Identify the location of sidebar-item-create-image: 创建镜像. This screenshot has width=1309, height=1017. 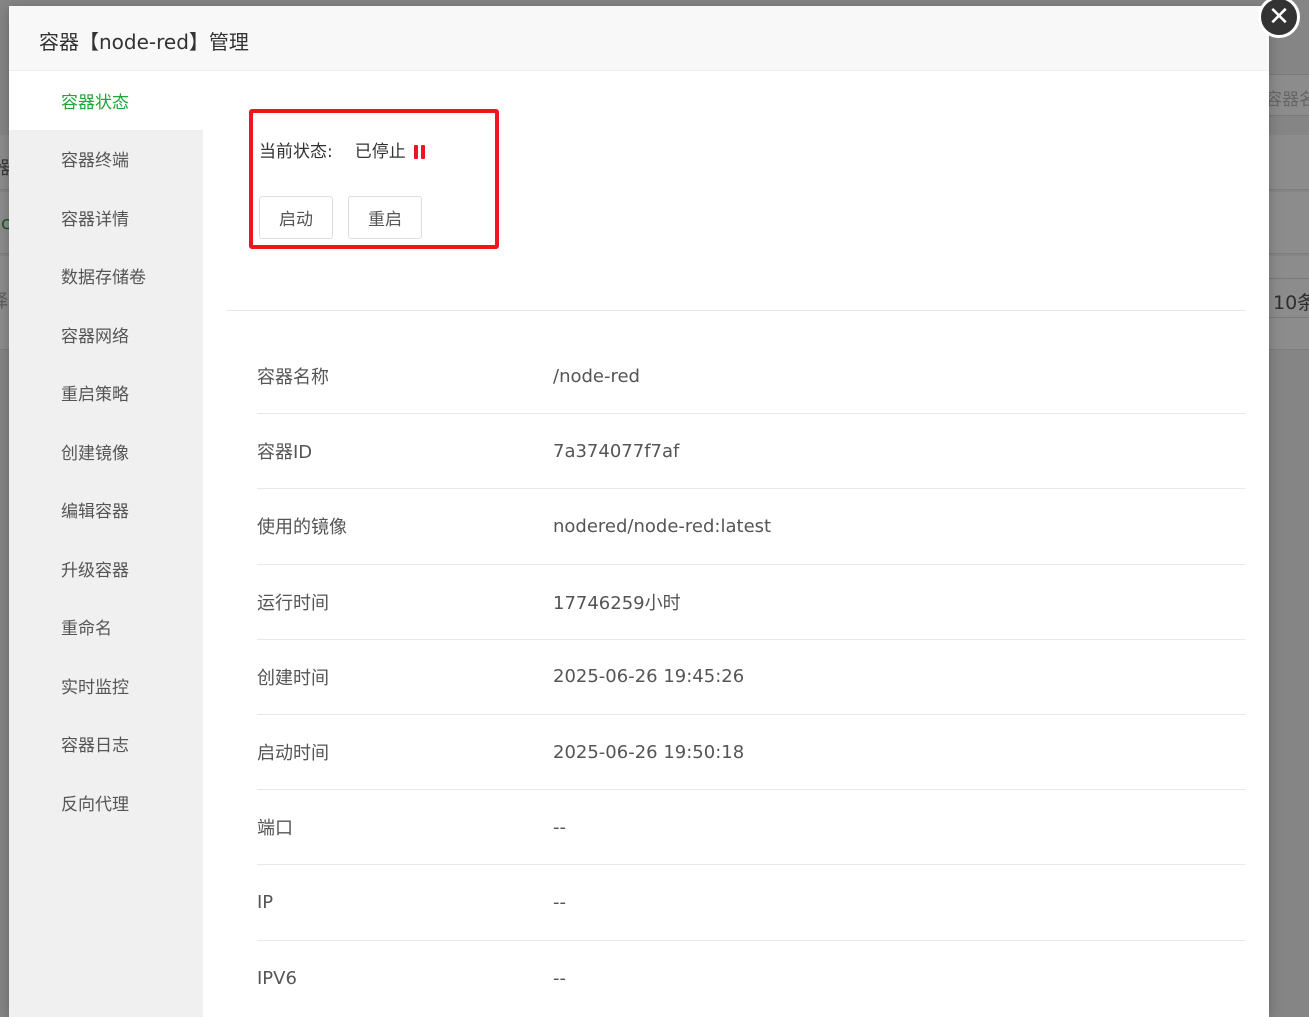
(106, 451).